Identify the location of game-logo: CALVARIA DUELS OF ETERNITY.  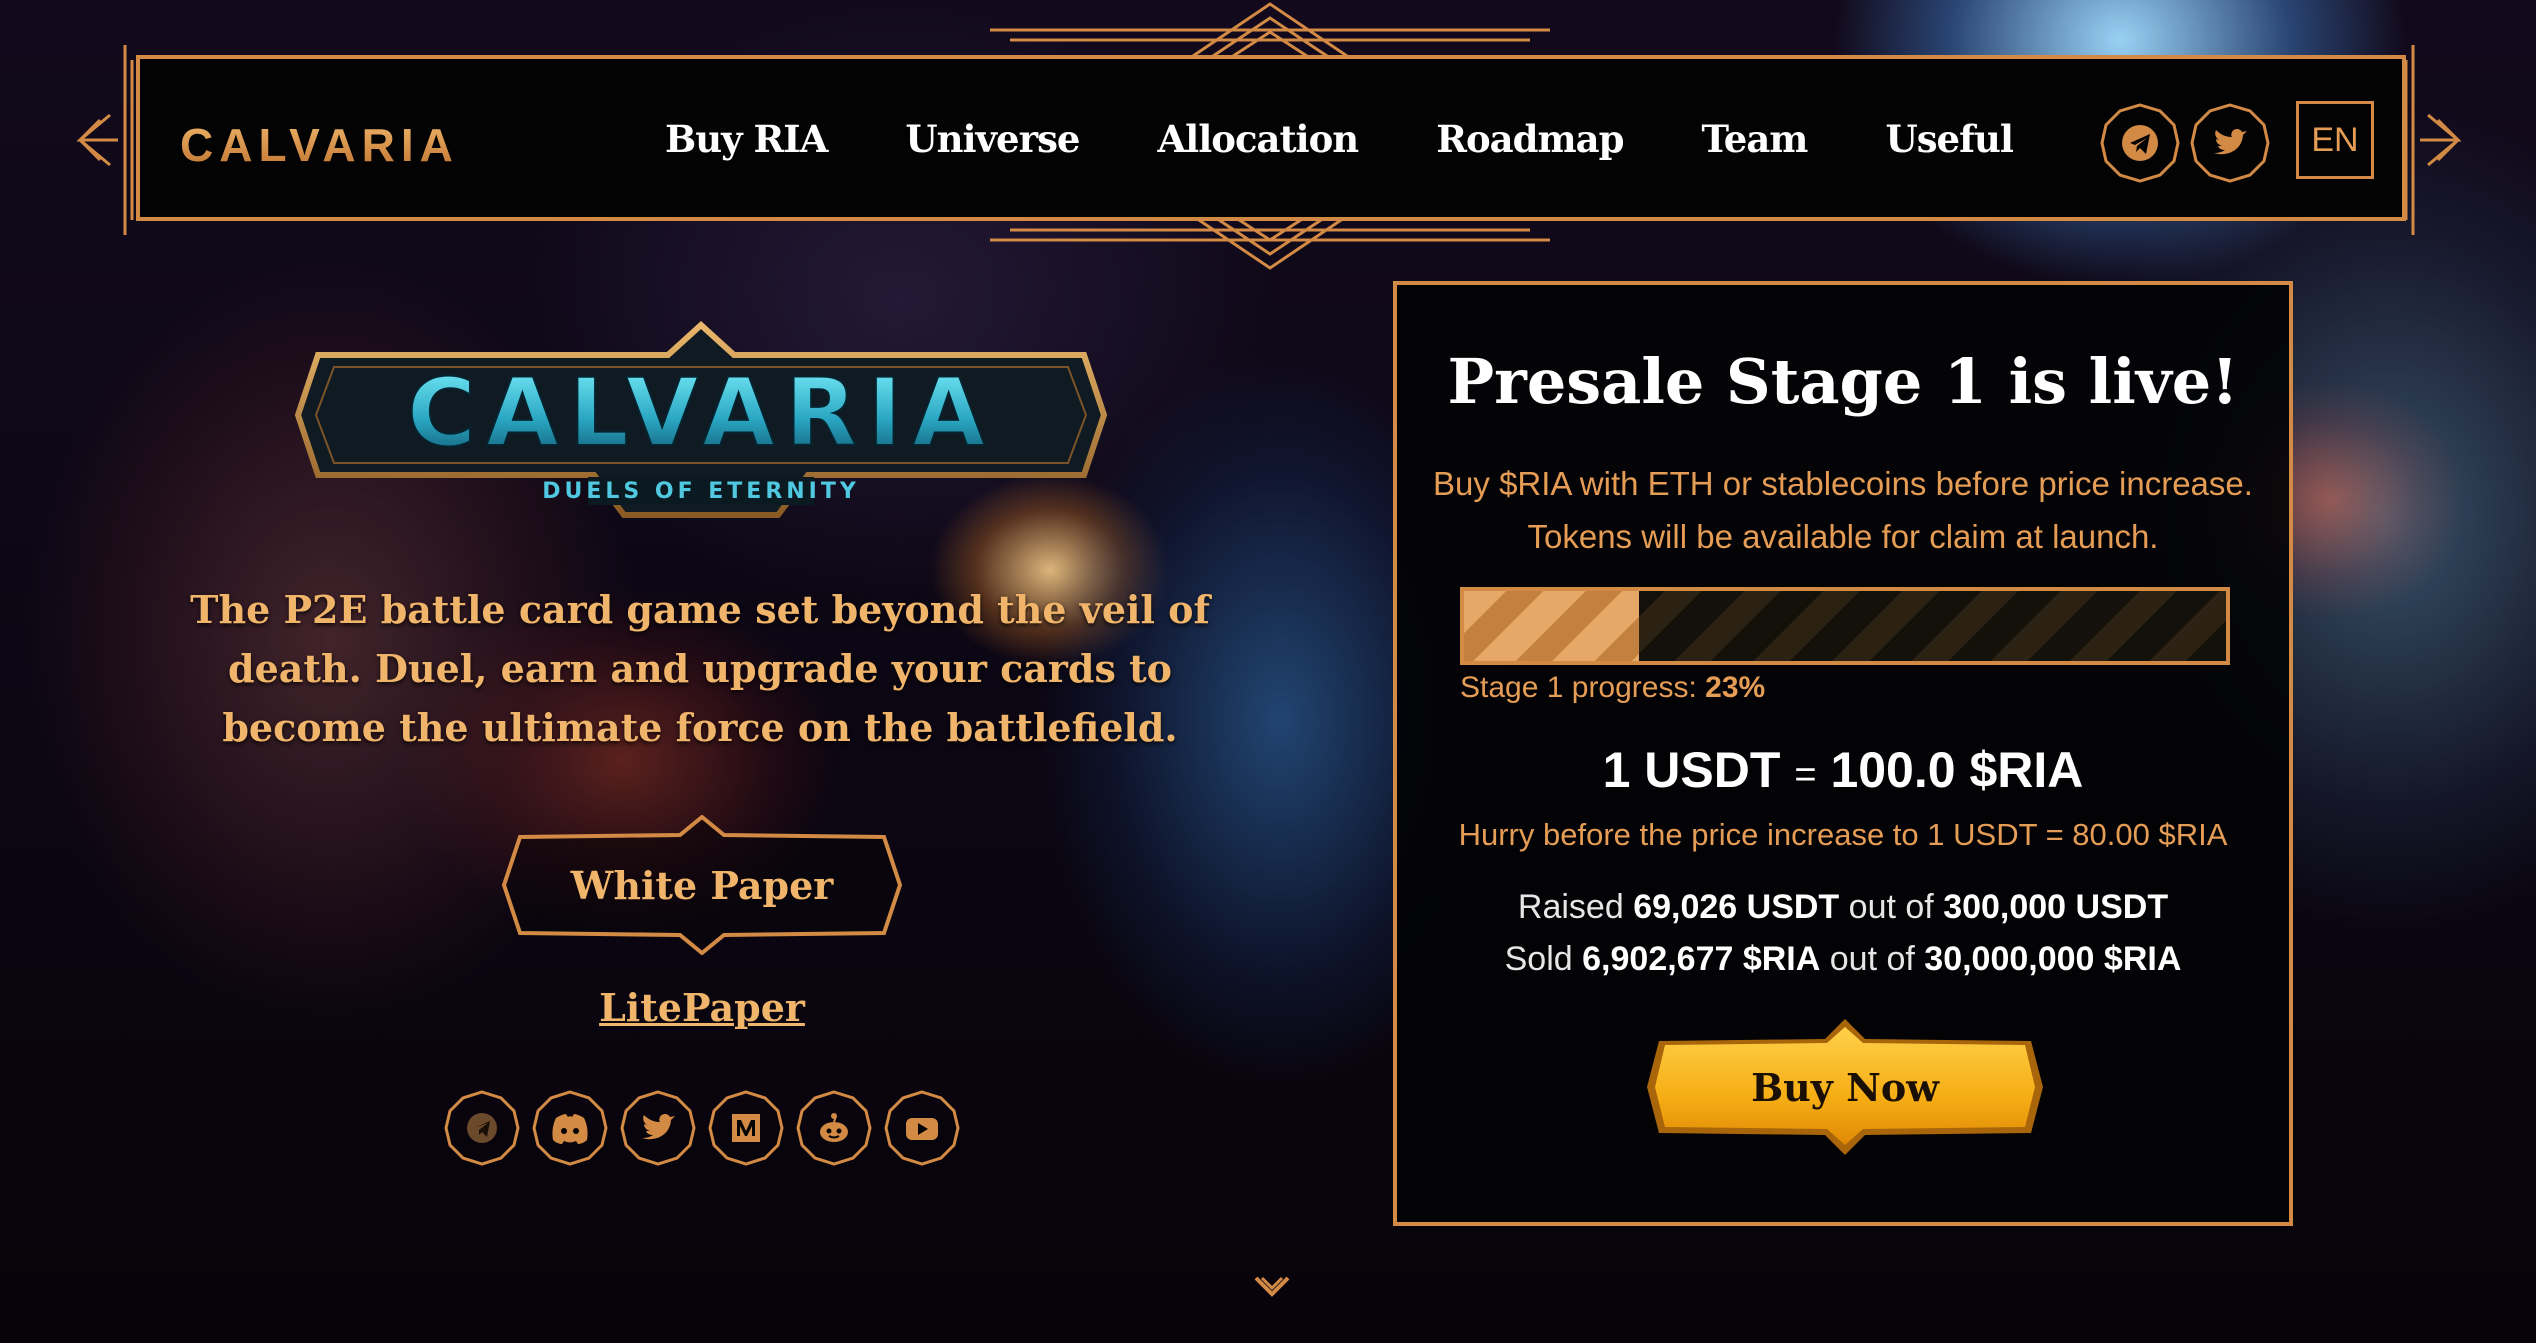
(701, 419).